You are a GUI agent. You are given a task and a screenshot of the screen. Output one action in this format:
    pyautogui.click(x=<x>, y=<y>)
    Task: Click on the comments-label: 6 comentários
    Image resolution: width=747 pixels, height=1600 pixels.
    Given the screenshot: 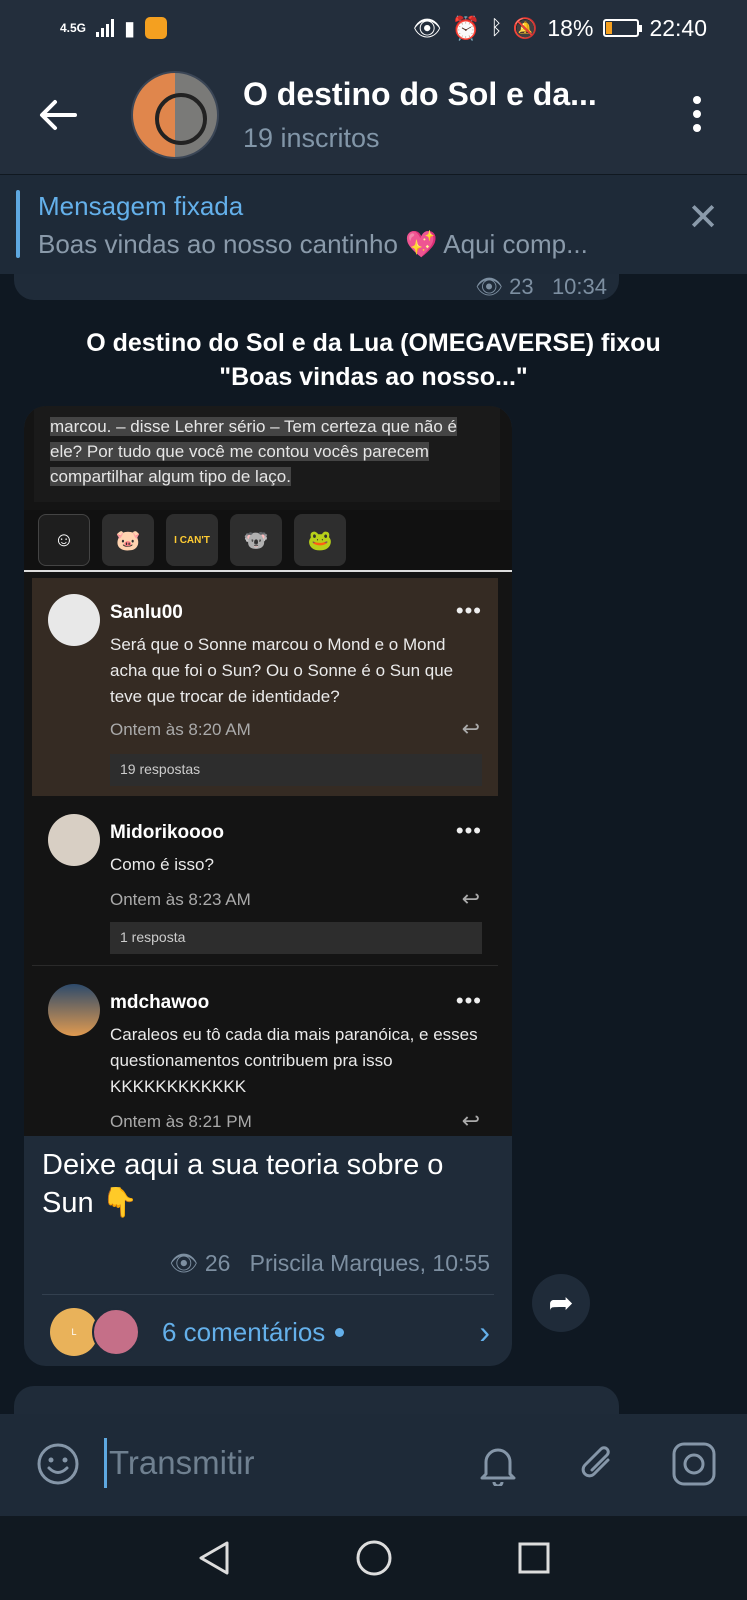 What is the action you would take?
    pyautogui.click(x=244, y=1331)
    